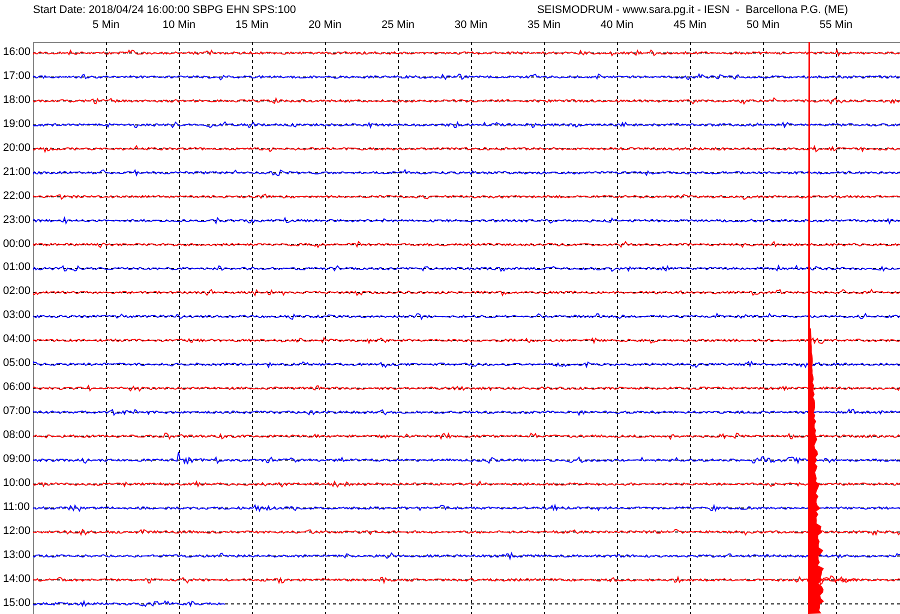 The image size is (900, 614). What do you see at coordinates (17, 435) in the screenshot?
I see `hour-label: 08:00` at bounding box center [17, 435].